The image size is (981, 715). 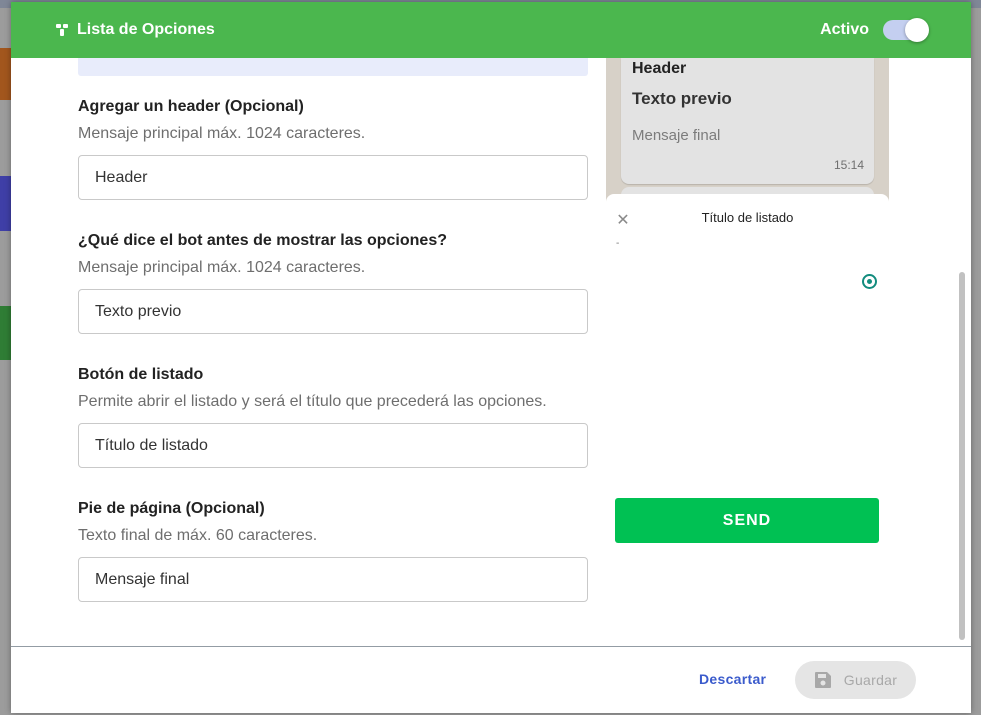 I want to click on dialog-header: Lista de Opciones Activo, so click(x=491, y=30).